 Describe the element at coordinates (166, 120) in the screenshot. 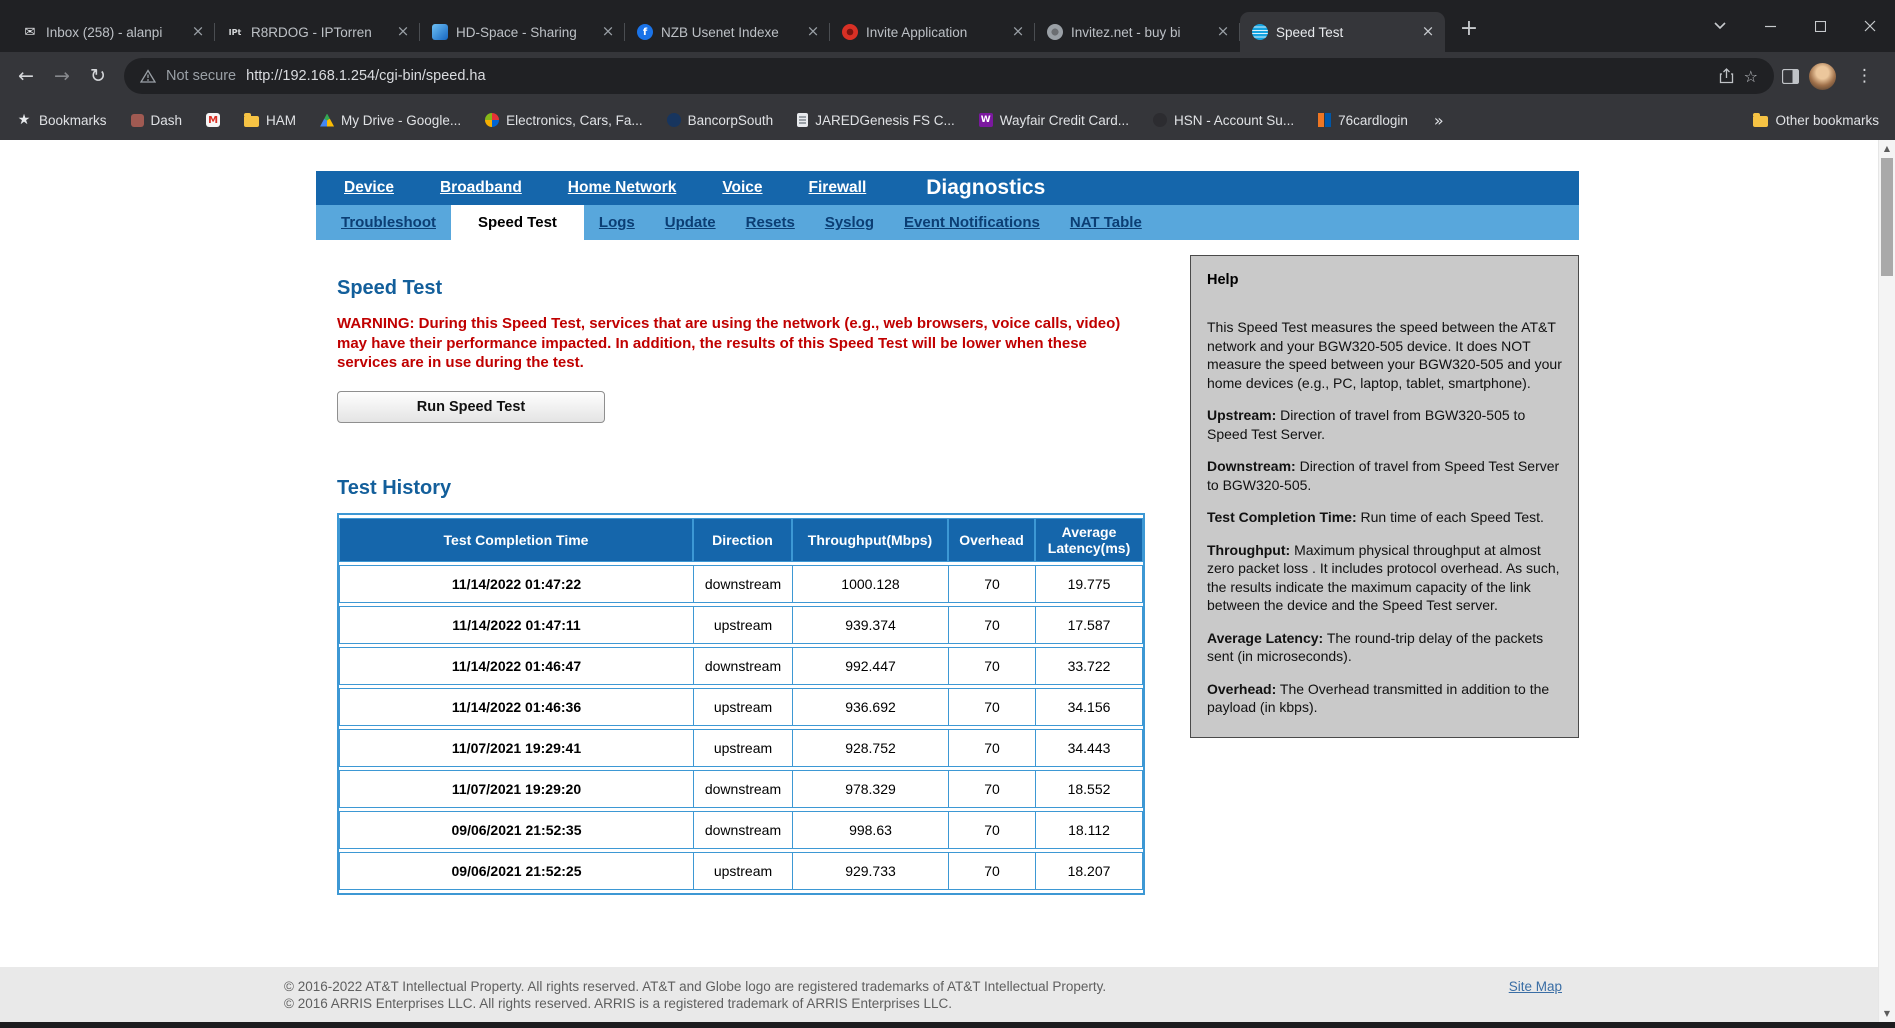

I see `bookmark-label: Dash` at that location.